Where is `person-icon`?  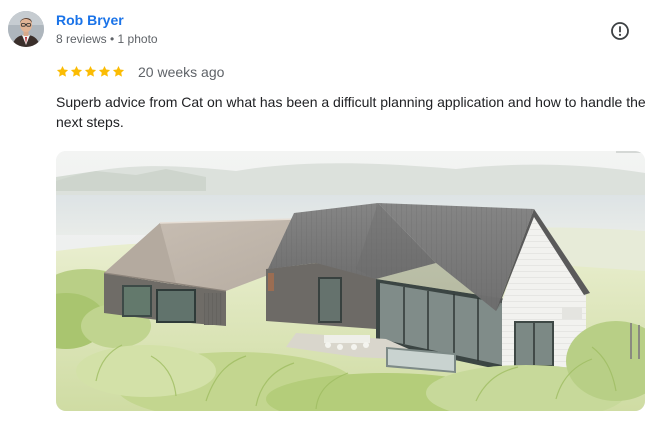 person-icon is located at coordinates (26, 29).